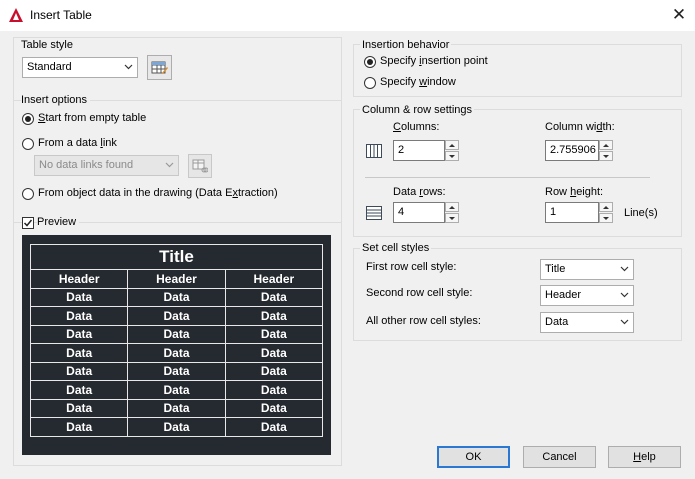  I want to click on other-rows-style-select: Data, so click(587, 322).